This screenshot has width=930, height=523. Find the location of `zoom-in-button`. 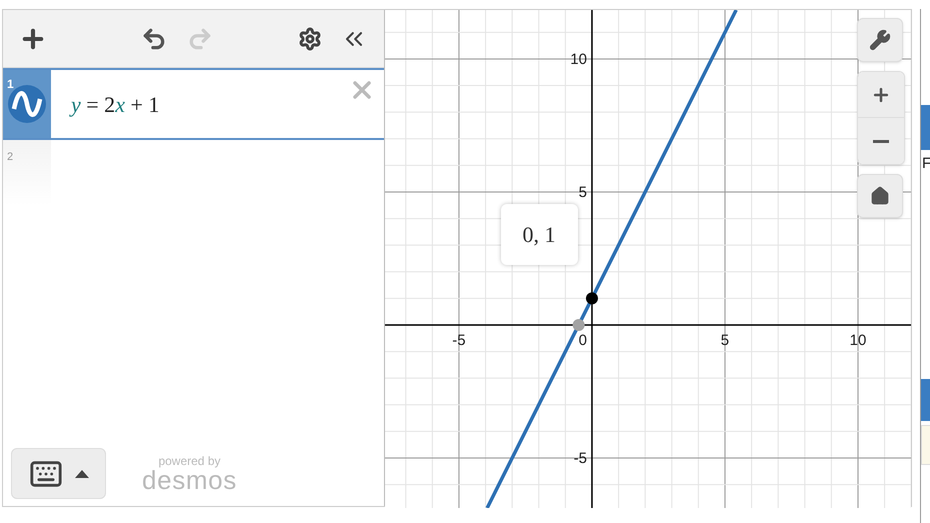

zoom-in-button is located at coordinates (881, 95).